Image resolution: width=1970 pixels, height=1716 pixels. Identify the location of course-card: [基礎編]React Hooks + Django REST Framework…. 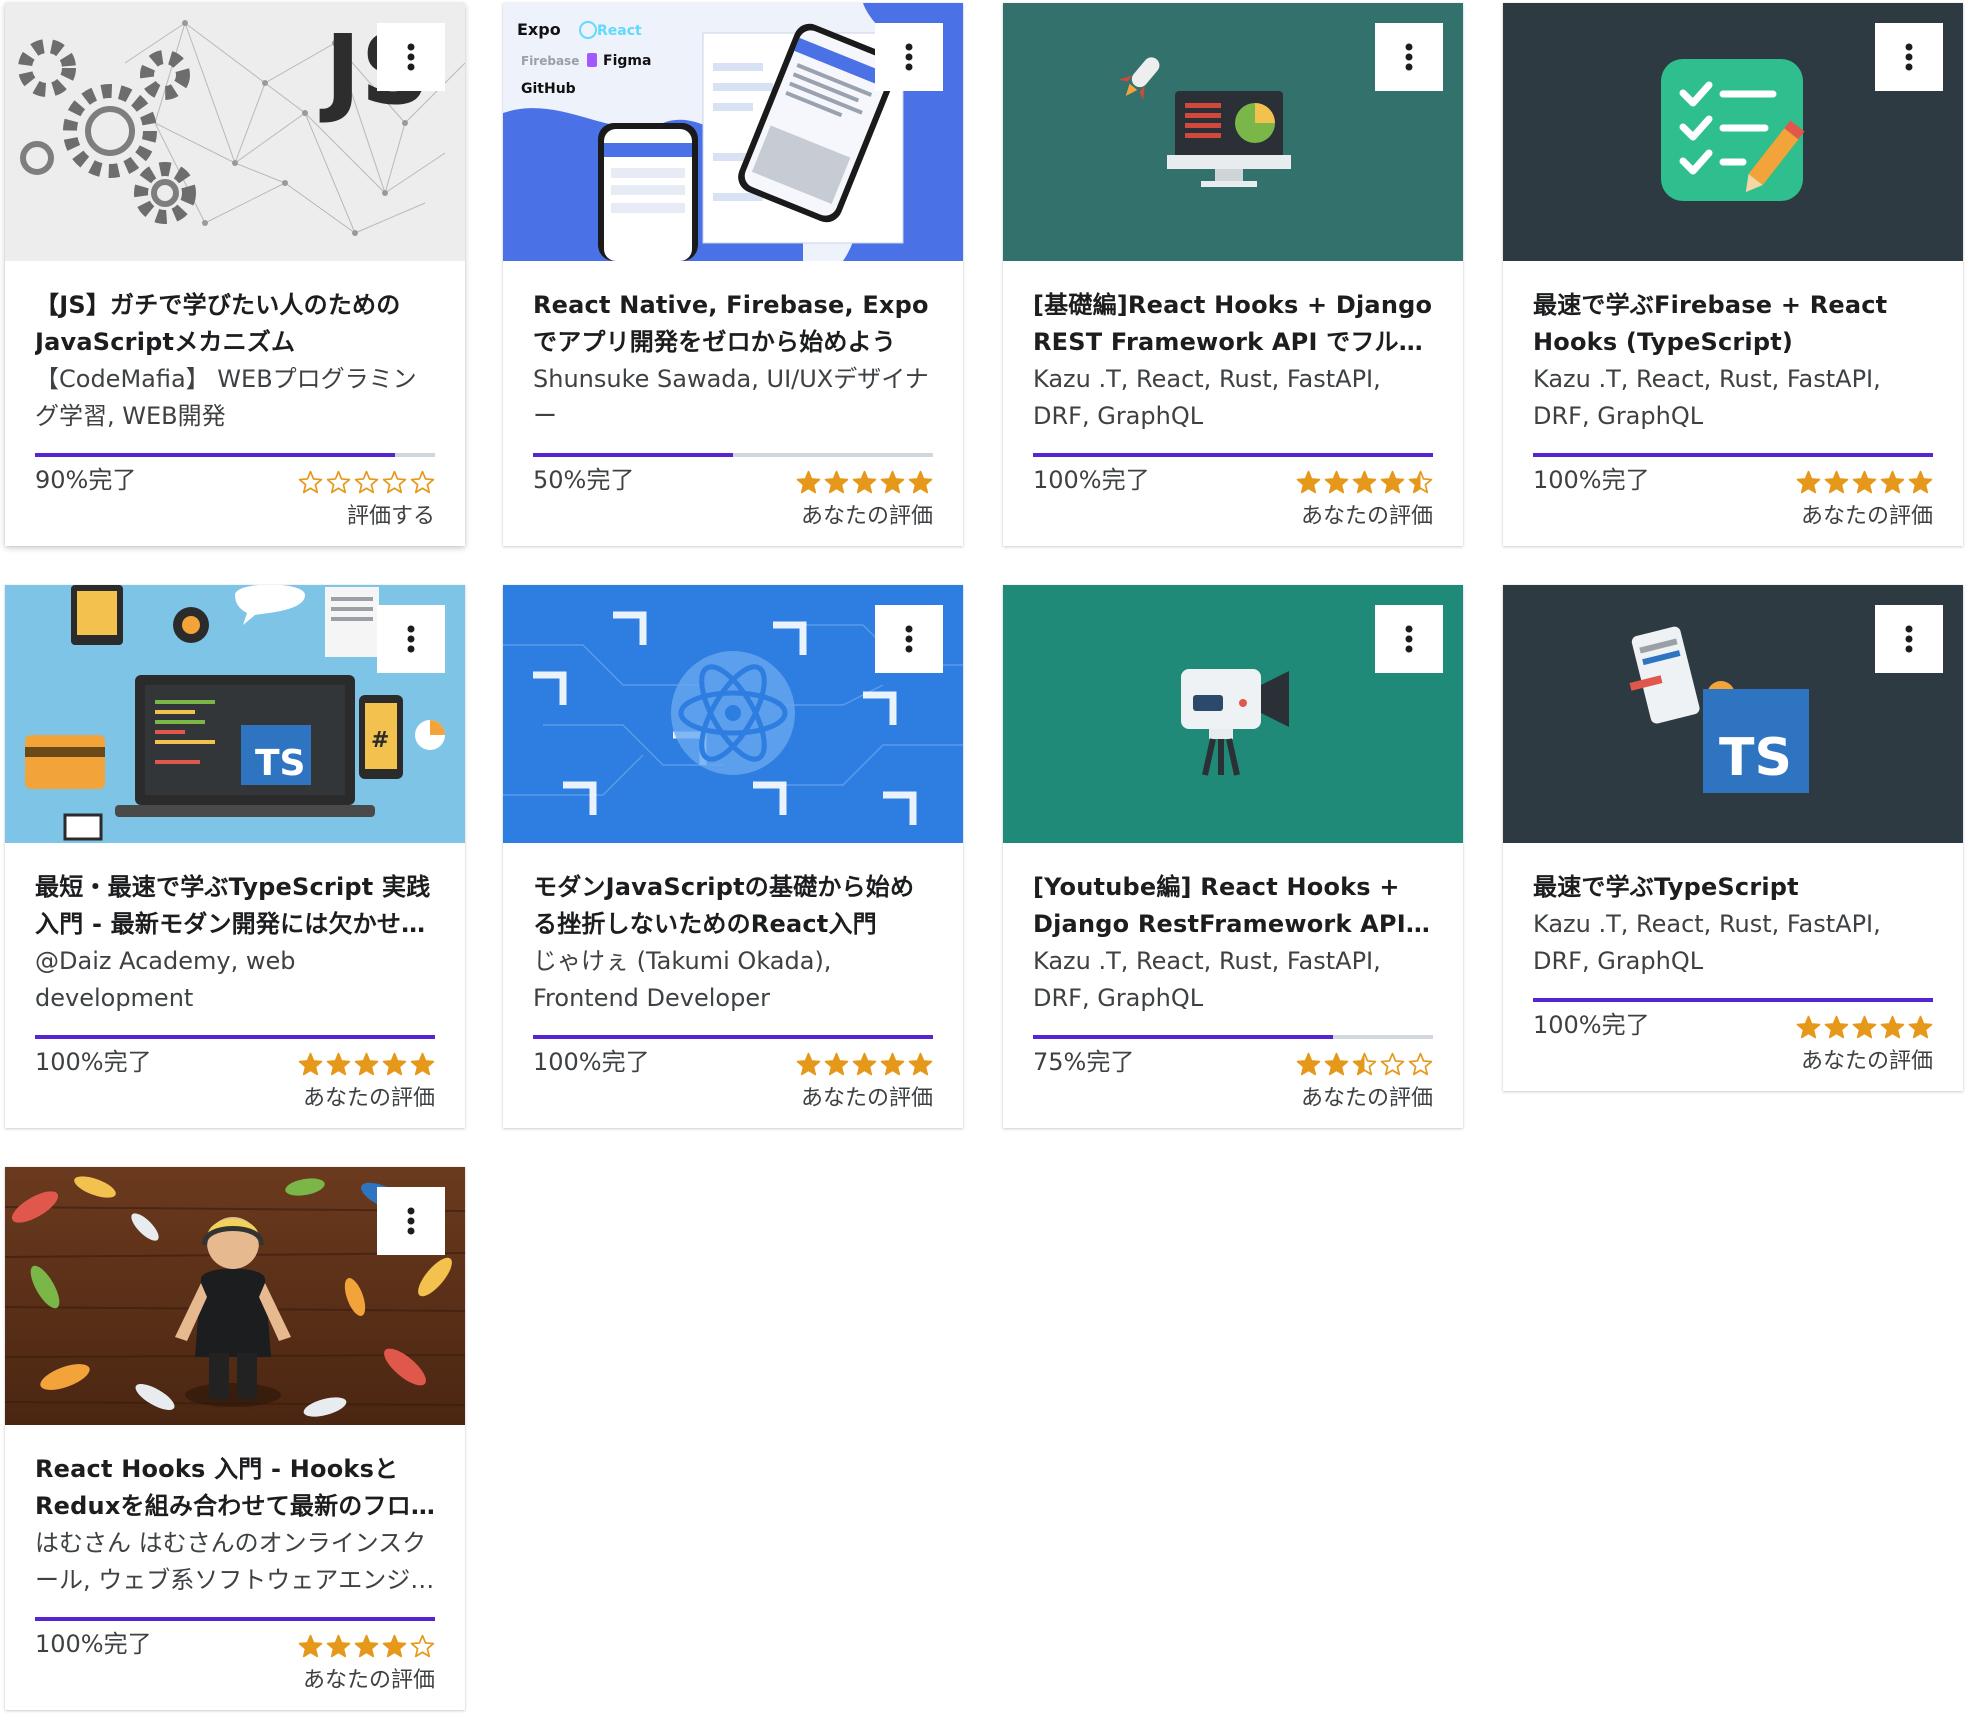
(1233, 274).